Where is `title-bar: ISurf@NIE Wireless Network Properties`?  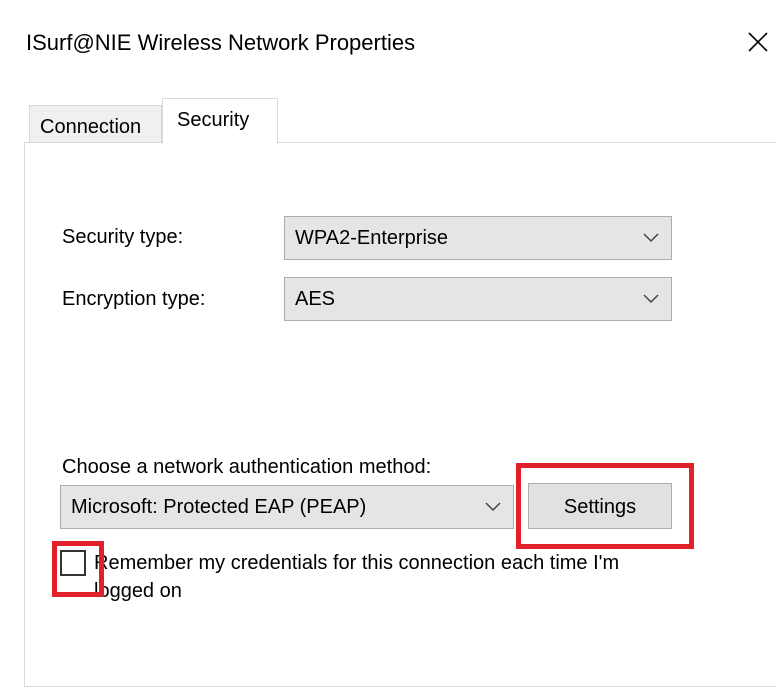
title-bar: ISurf@NIE Wireless Network Properties is located at coordinates (388, 46).